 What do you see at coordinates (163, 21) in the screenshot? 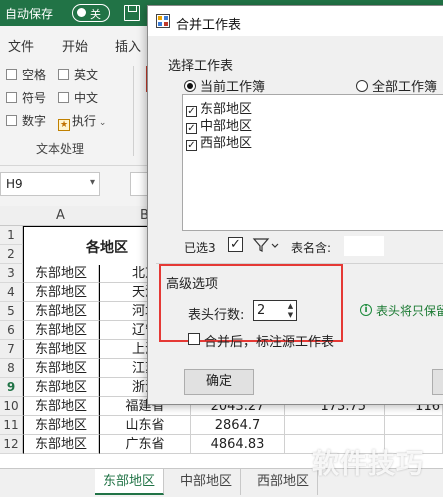
I see `app-grid-icon` at bounding box center [163, 21].